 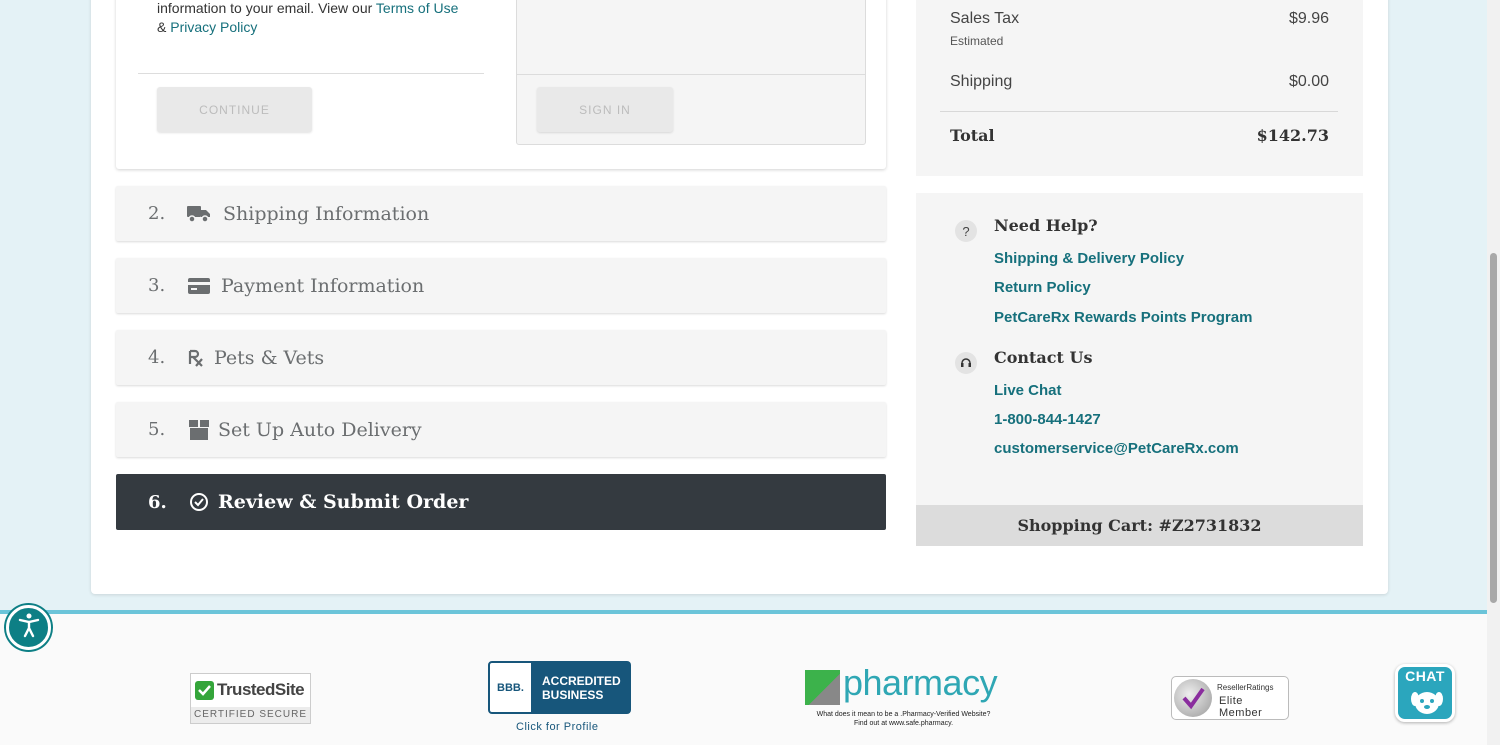 I want to click on total-label: Total, so click(x=972, y=135).